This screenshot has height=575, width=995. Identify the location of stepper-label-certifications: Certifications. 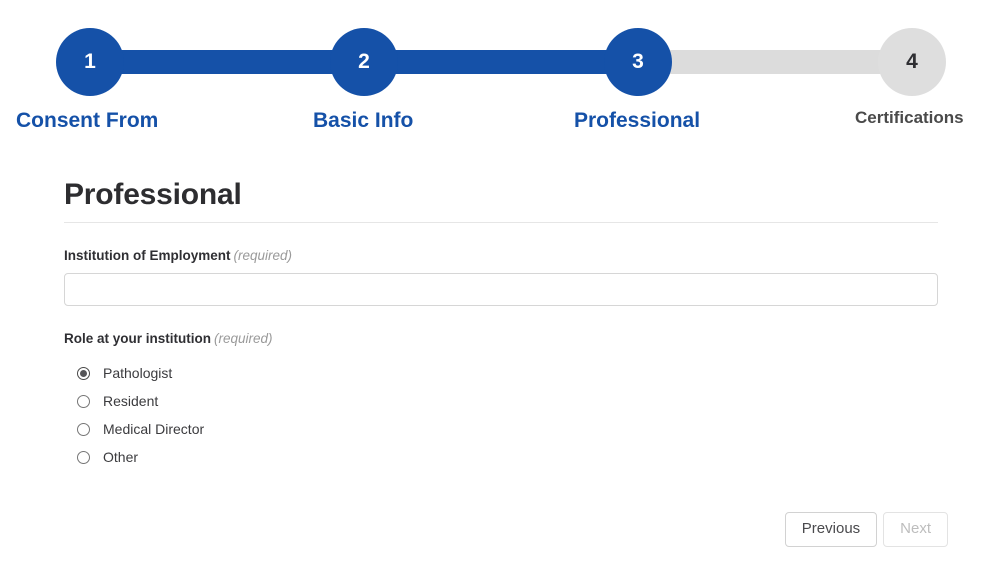
(909, 118).